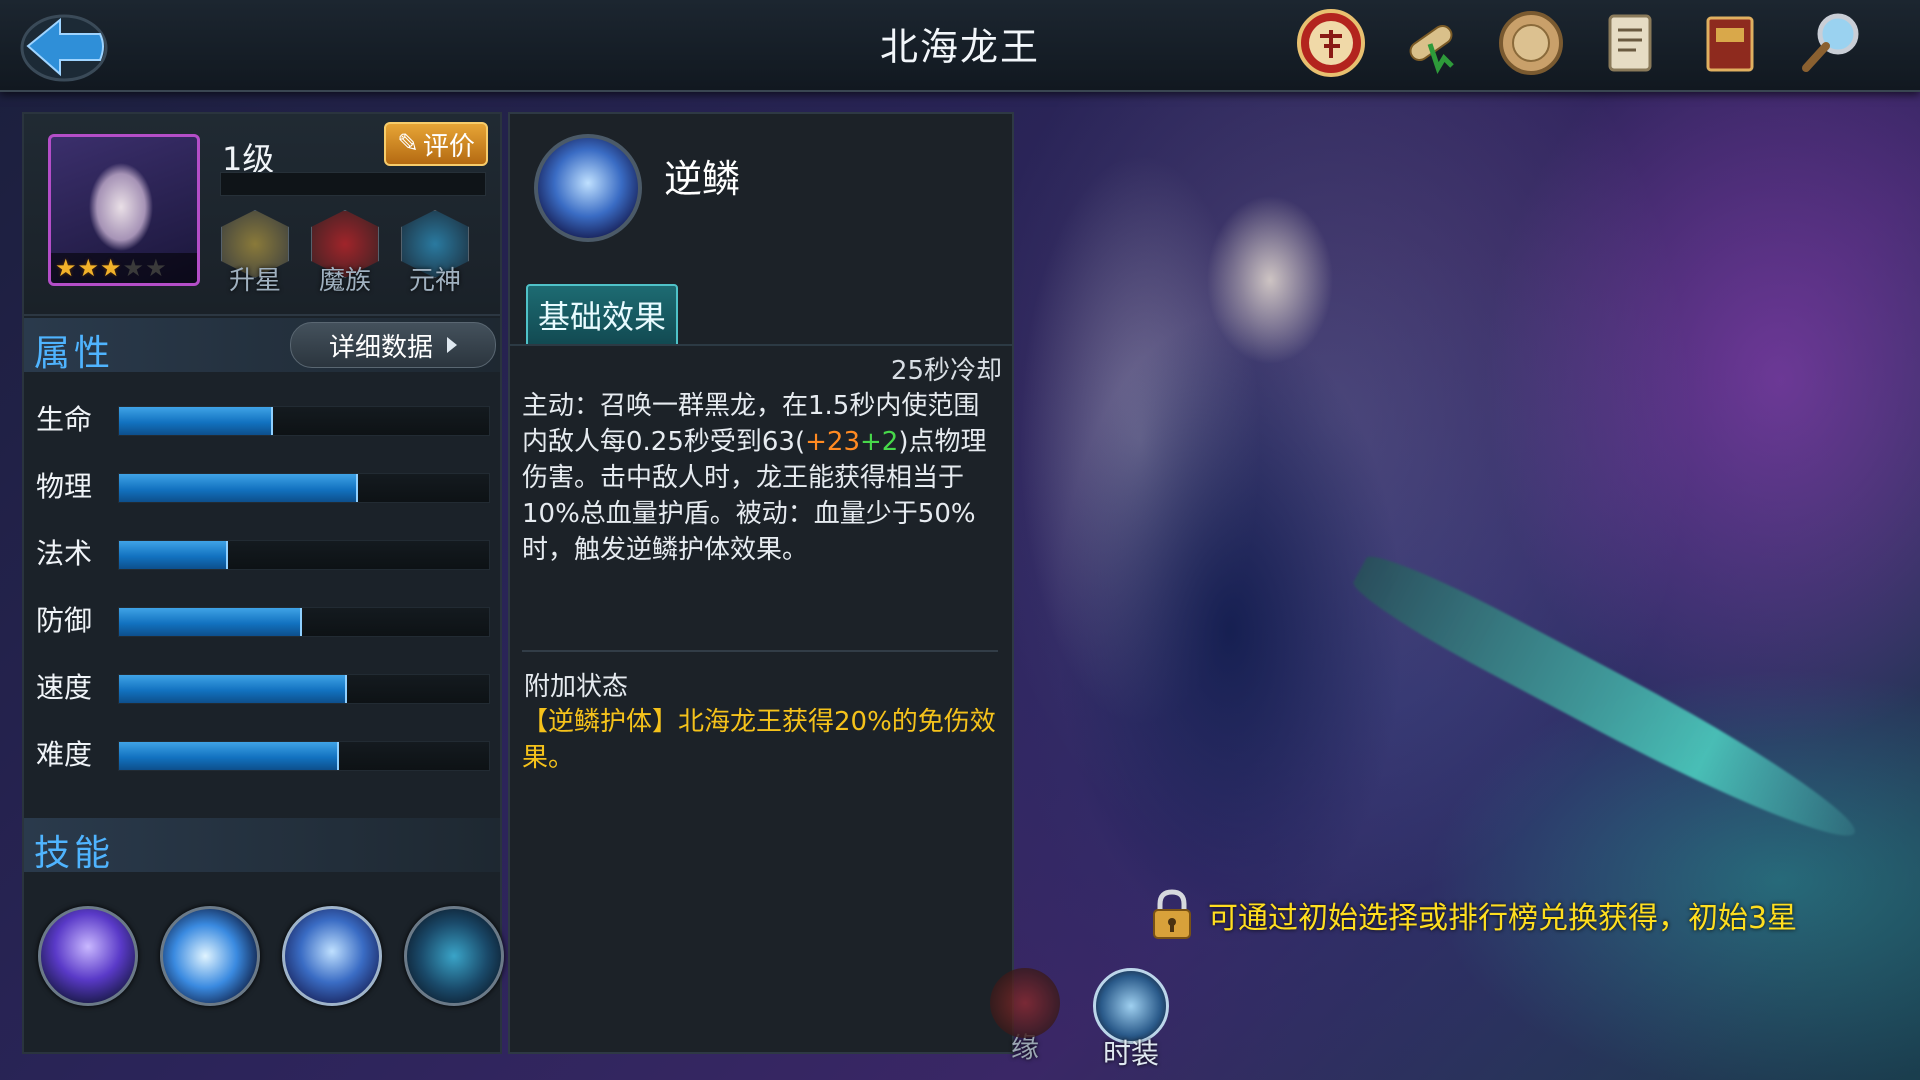  I want to click on tab-fate: 缘, so click(1025, 1018).